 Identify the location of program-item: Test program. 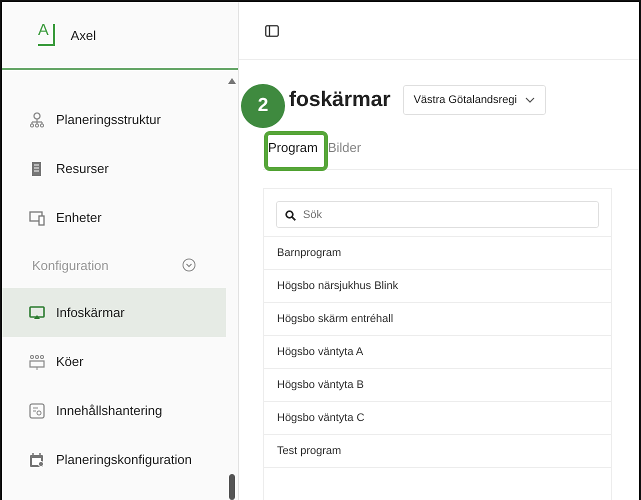
(437, 451).